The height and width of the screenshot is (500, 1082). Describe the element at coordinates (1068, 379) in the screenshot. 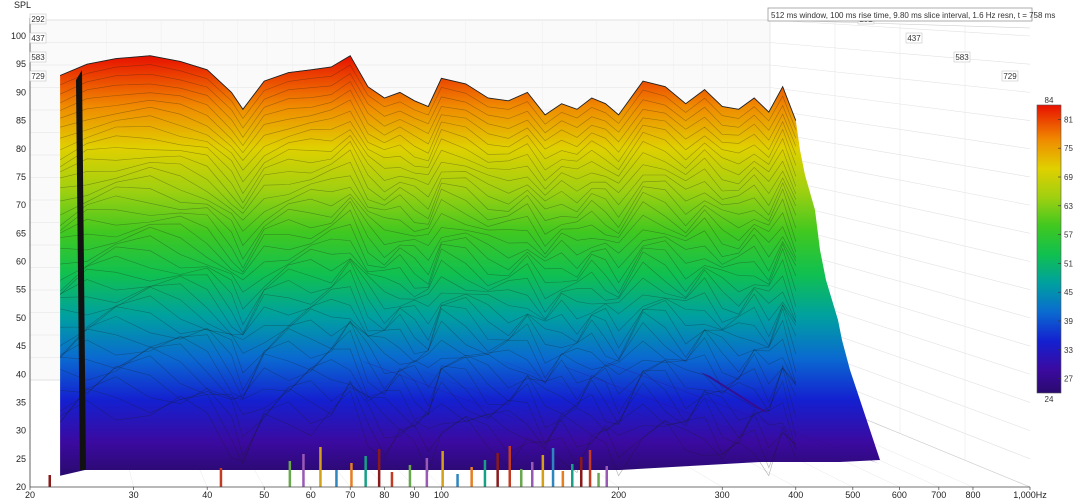

I see `colorbar-tick-label: 27` at that location.